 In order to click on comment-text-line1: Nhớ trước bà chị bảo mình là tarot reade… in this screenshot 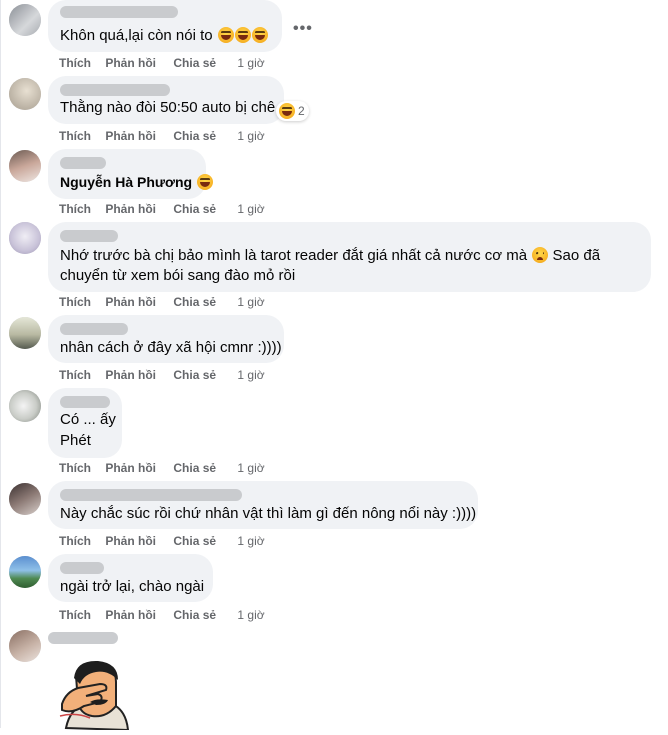, I will do `click(294, 255)`.